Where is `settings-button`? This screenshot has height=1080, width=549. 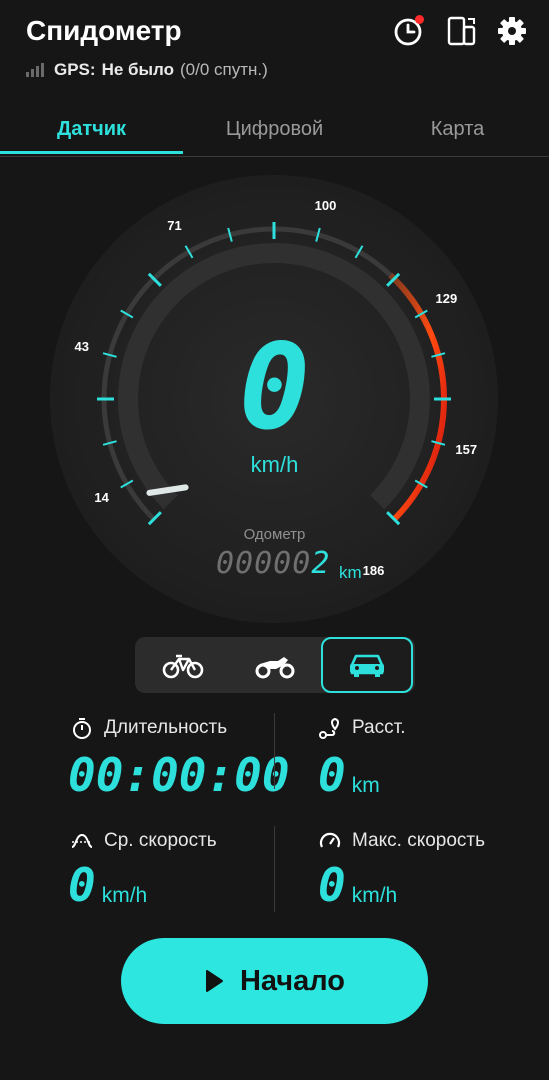 settings-button is located at coordinates (512, 31).